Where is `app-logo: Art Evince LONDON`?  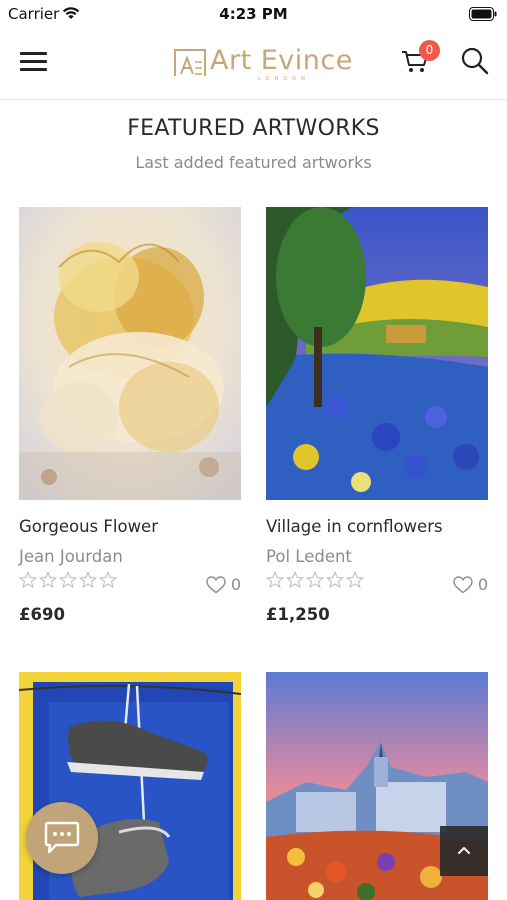
app-logo: Art Evince LONDON is located at coordinates (262, 64).